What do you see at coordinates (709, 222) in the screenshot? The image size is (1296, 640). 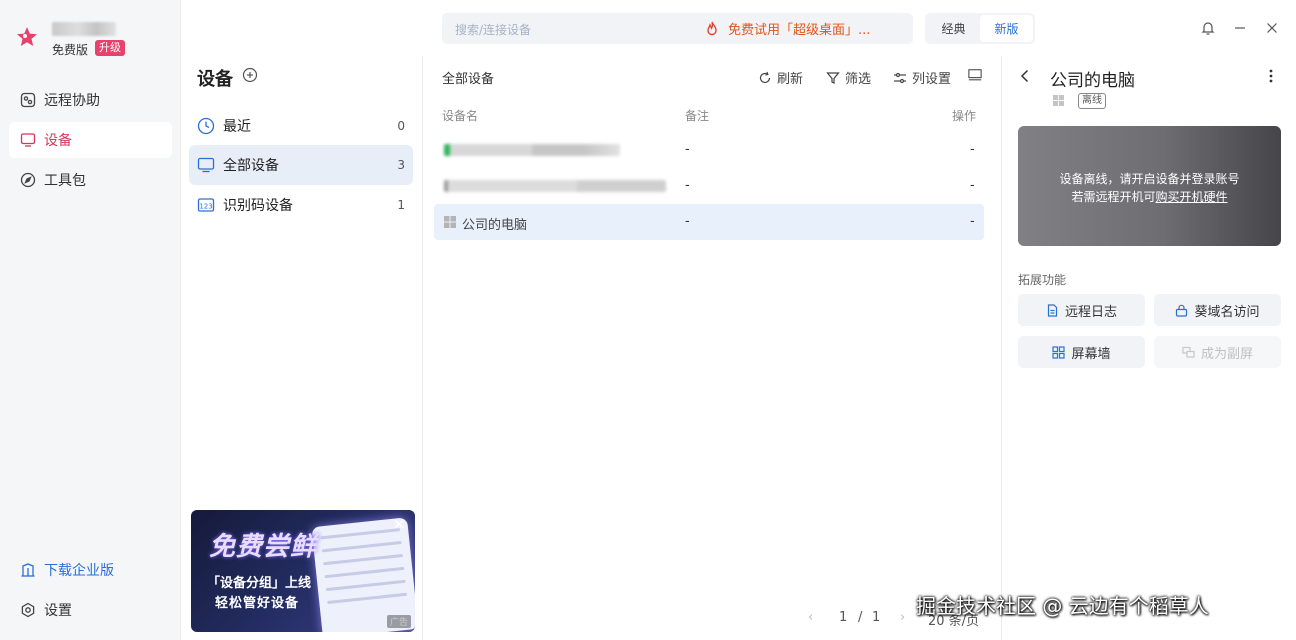 I see `table-row: 公司的电脑 - -` at bounding box center [709, 222].